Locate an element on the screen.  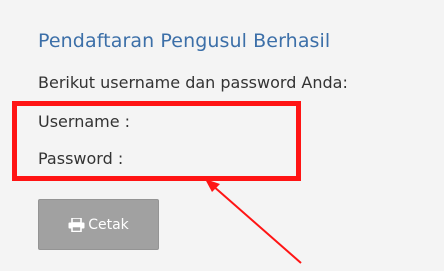
print-button: Cetak is located at coordinates (98, 224).